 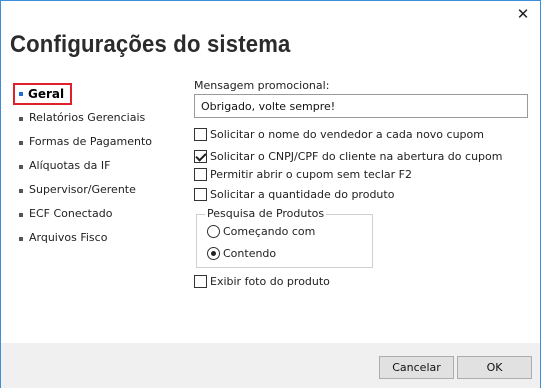 I want to click on sidebar-item-supervisor-gerente: Supervisor/Gerente, so click(x=98, y=191).